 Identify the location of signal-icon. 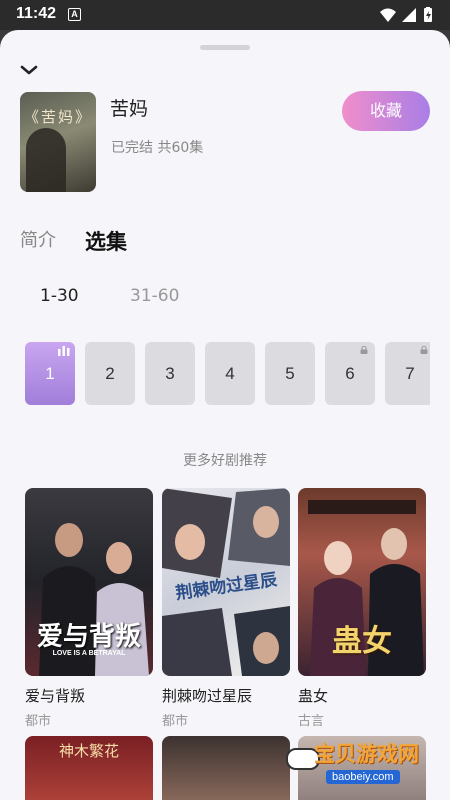
(409, 15).